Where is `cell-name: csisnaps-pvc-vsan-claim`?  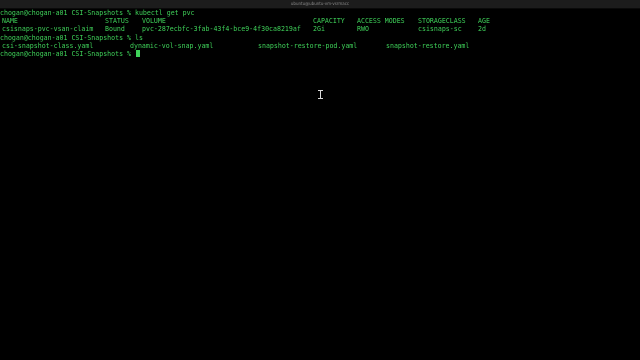
cell-name: csisnaps-pvc-vsan-claim is located at coordinates (48, 29).